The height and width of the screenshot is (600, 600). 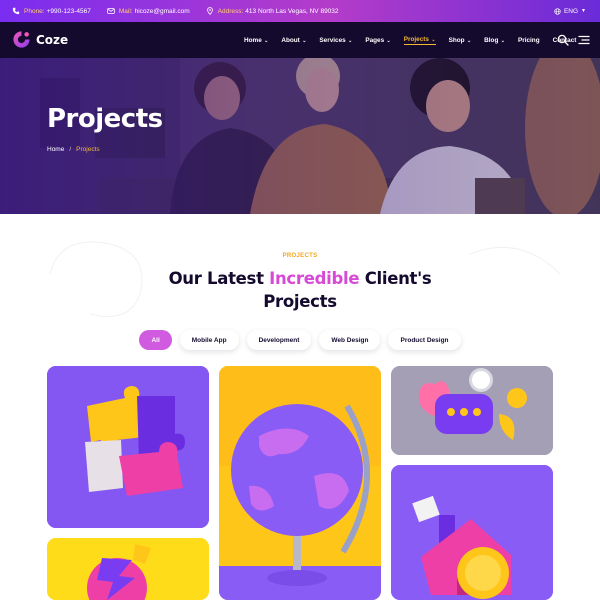 I want to click on logo: Coze, so click(x=40, y=39).